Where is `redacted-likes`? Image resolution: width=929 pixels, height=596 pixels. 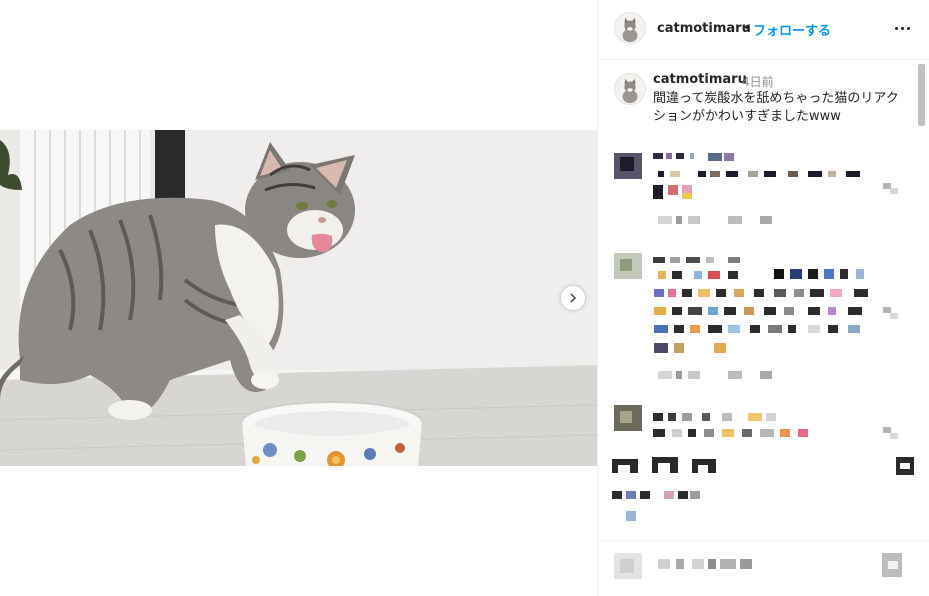 redacted-likes is located at coordinates (656, 506).